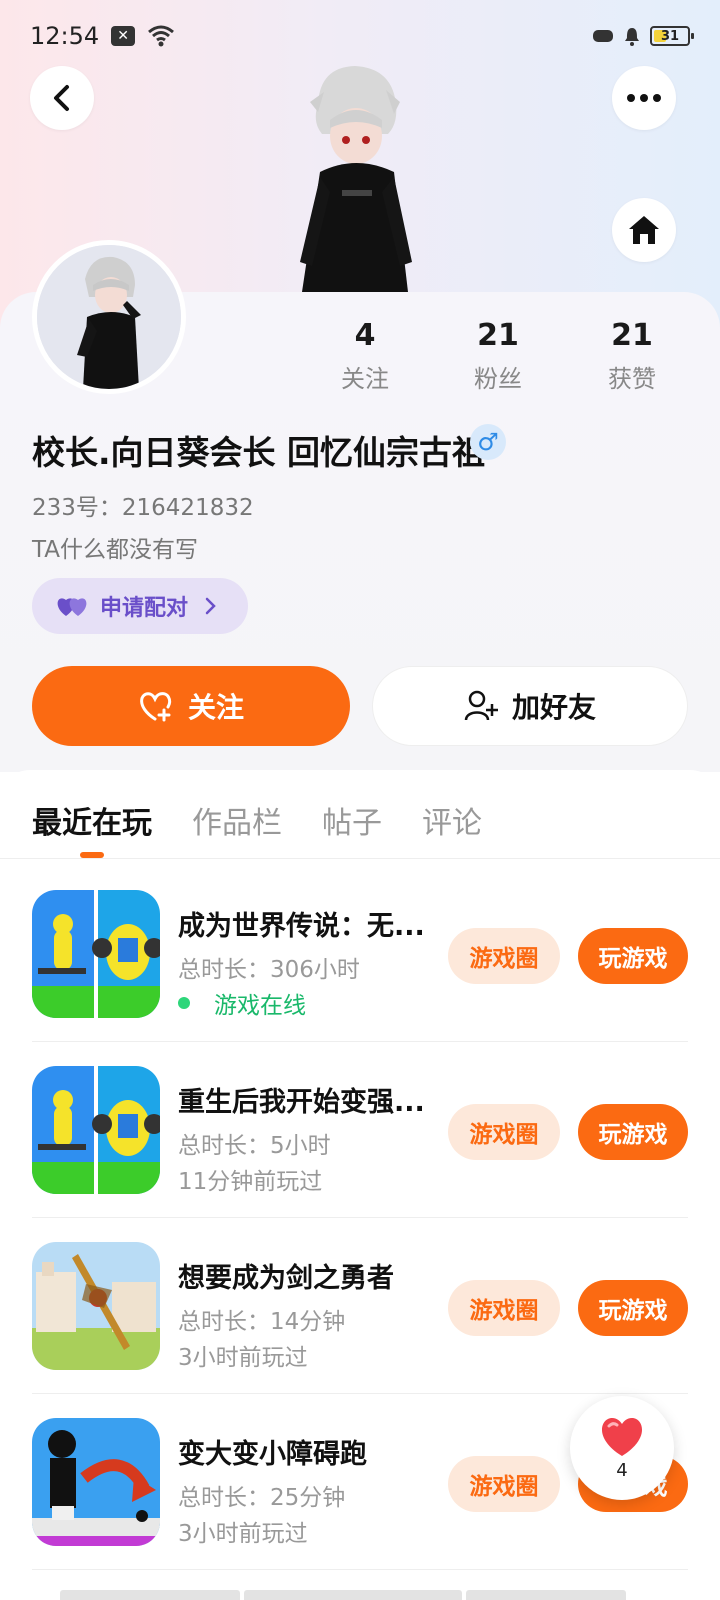 The height and width of the screenshot is (1600, 720). I want to click on stat-followers: 21 粉丝, so click(498, 356).